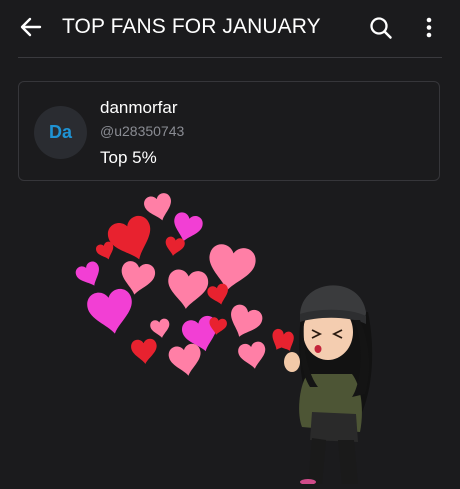 The width and height of the screenshot is (460, 489). I want to click on app-header: TOP FANS FOR JANUARY, so click(230, 28).